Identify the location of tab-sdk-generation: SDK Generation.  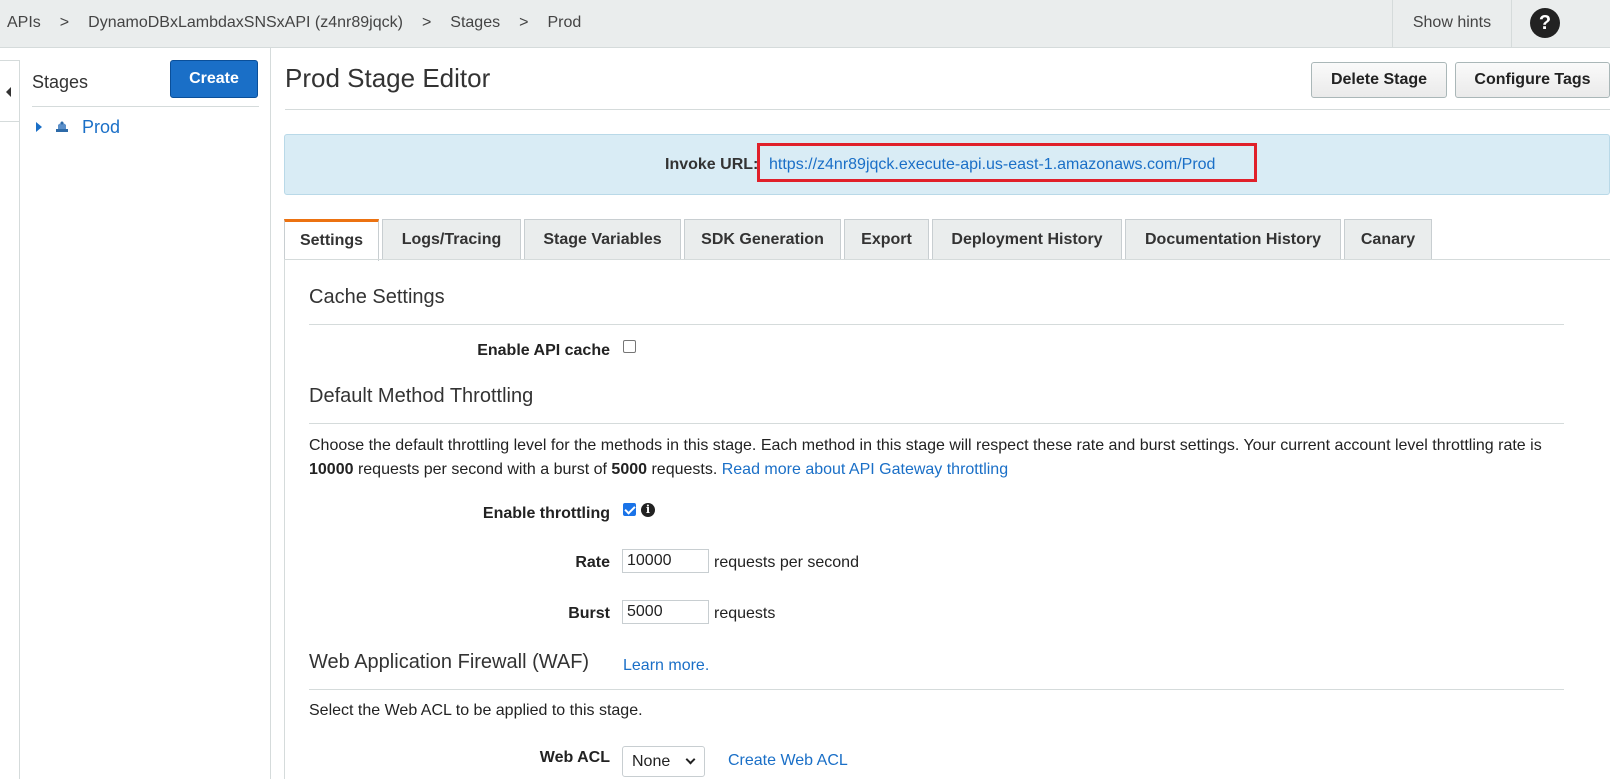
(762, 239).